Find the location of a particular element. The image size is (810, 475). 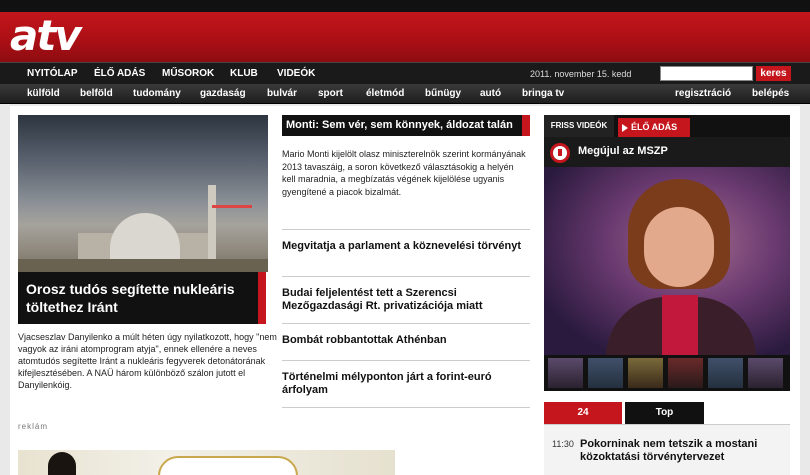

person-face is located at coordinates (679, 247).